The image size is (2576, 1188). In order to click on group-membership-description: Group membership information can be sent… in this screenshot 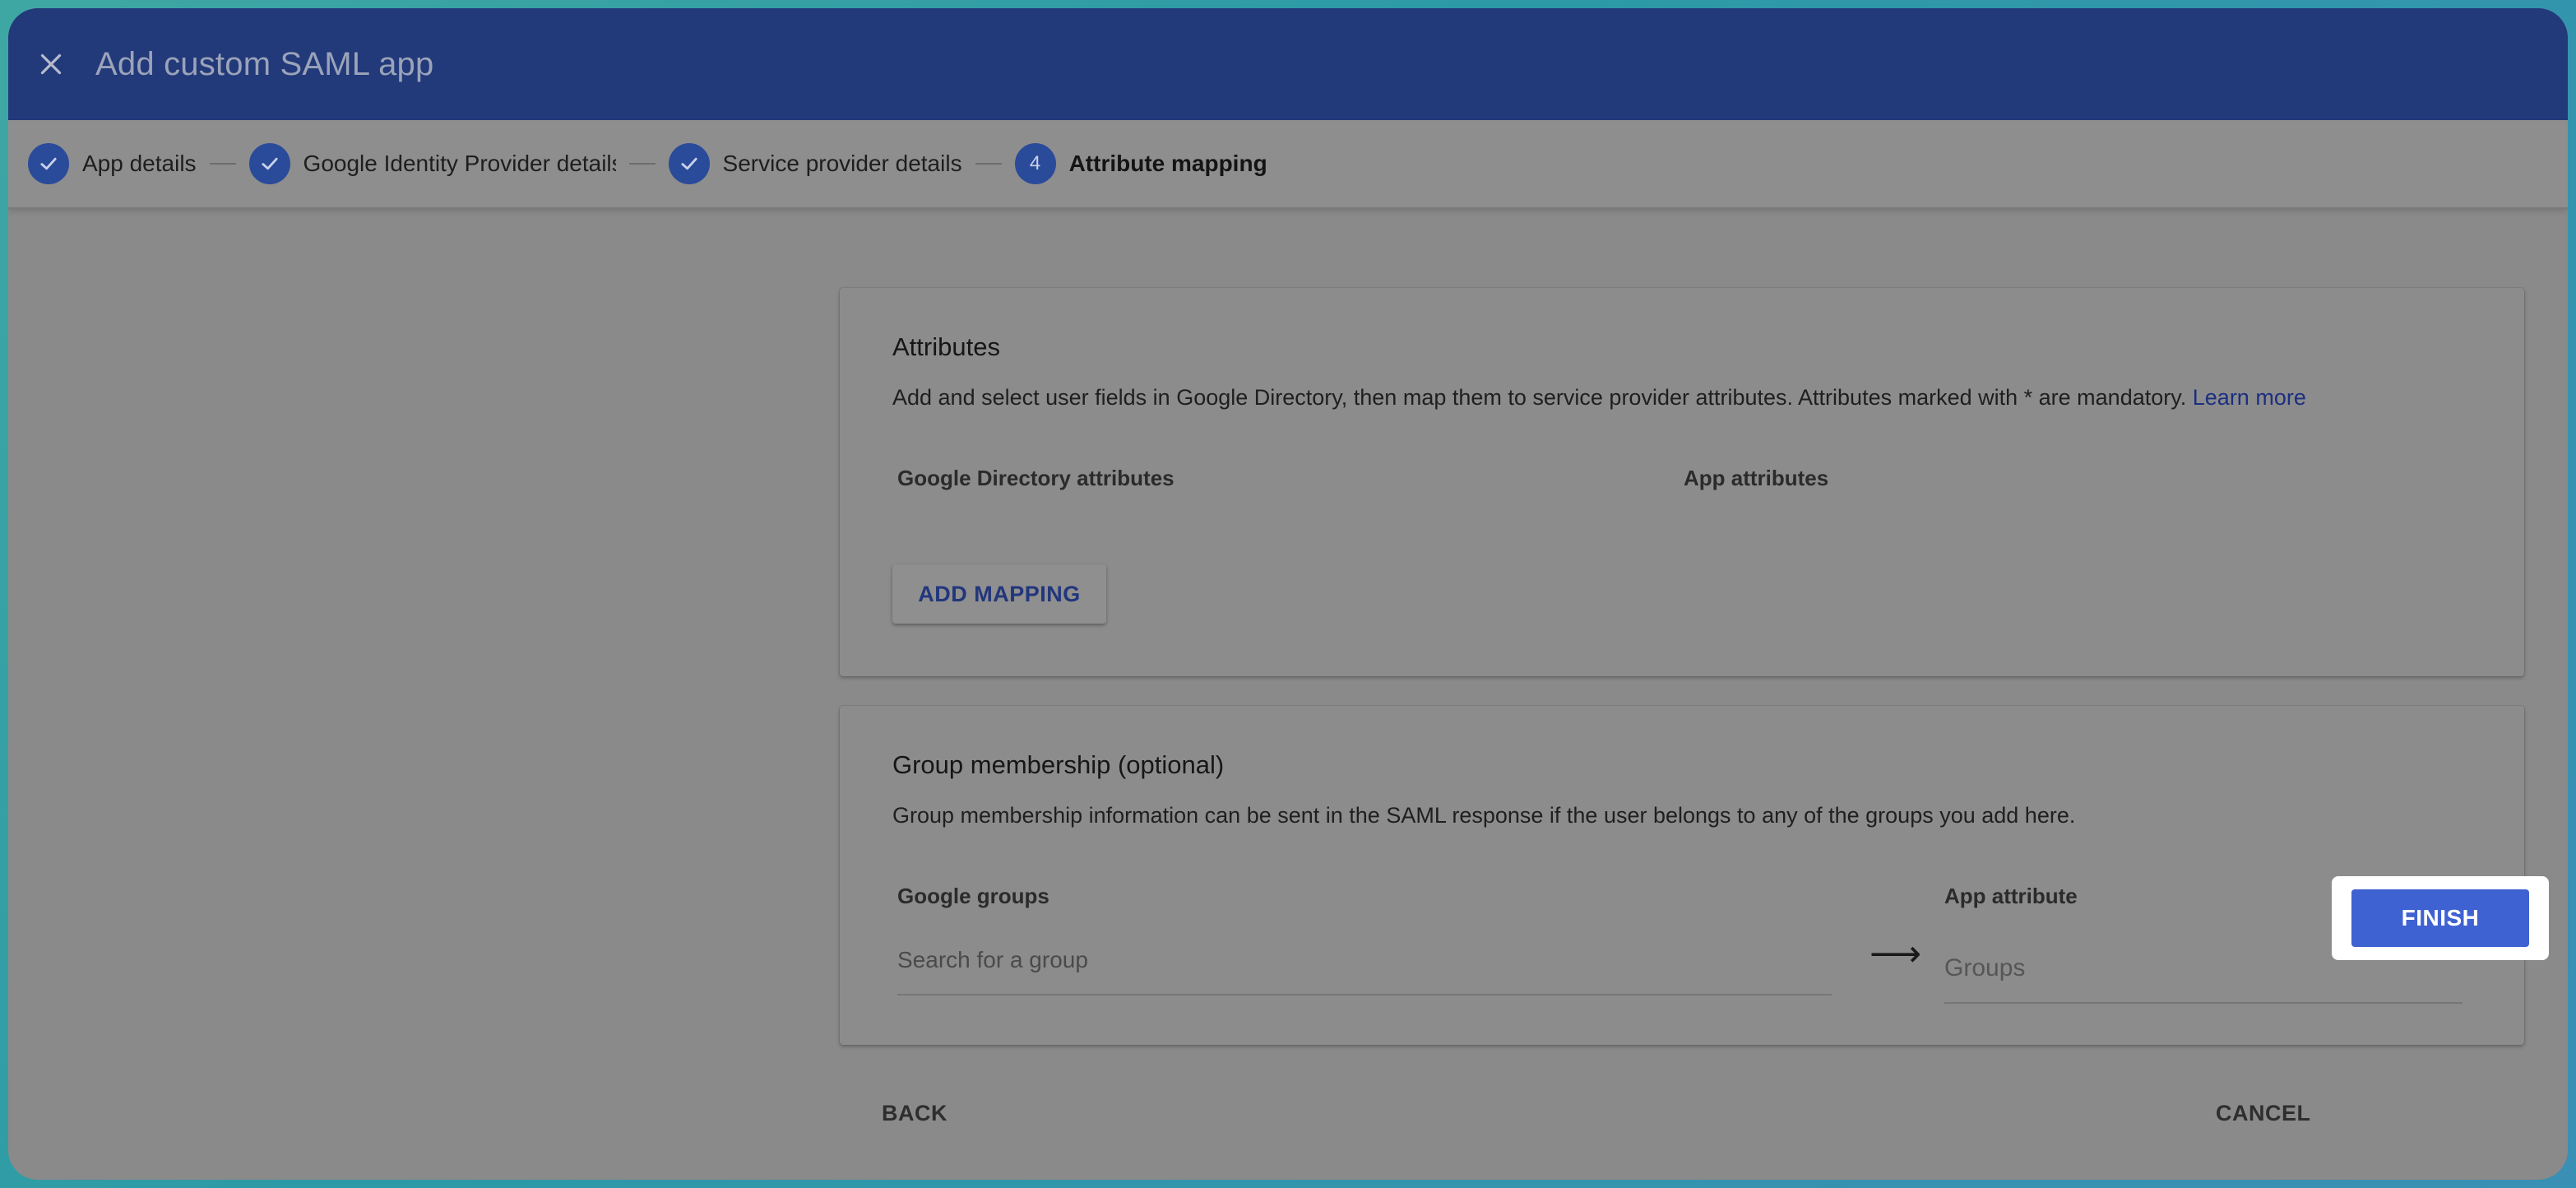, I will do `click(1484, 815)`.